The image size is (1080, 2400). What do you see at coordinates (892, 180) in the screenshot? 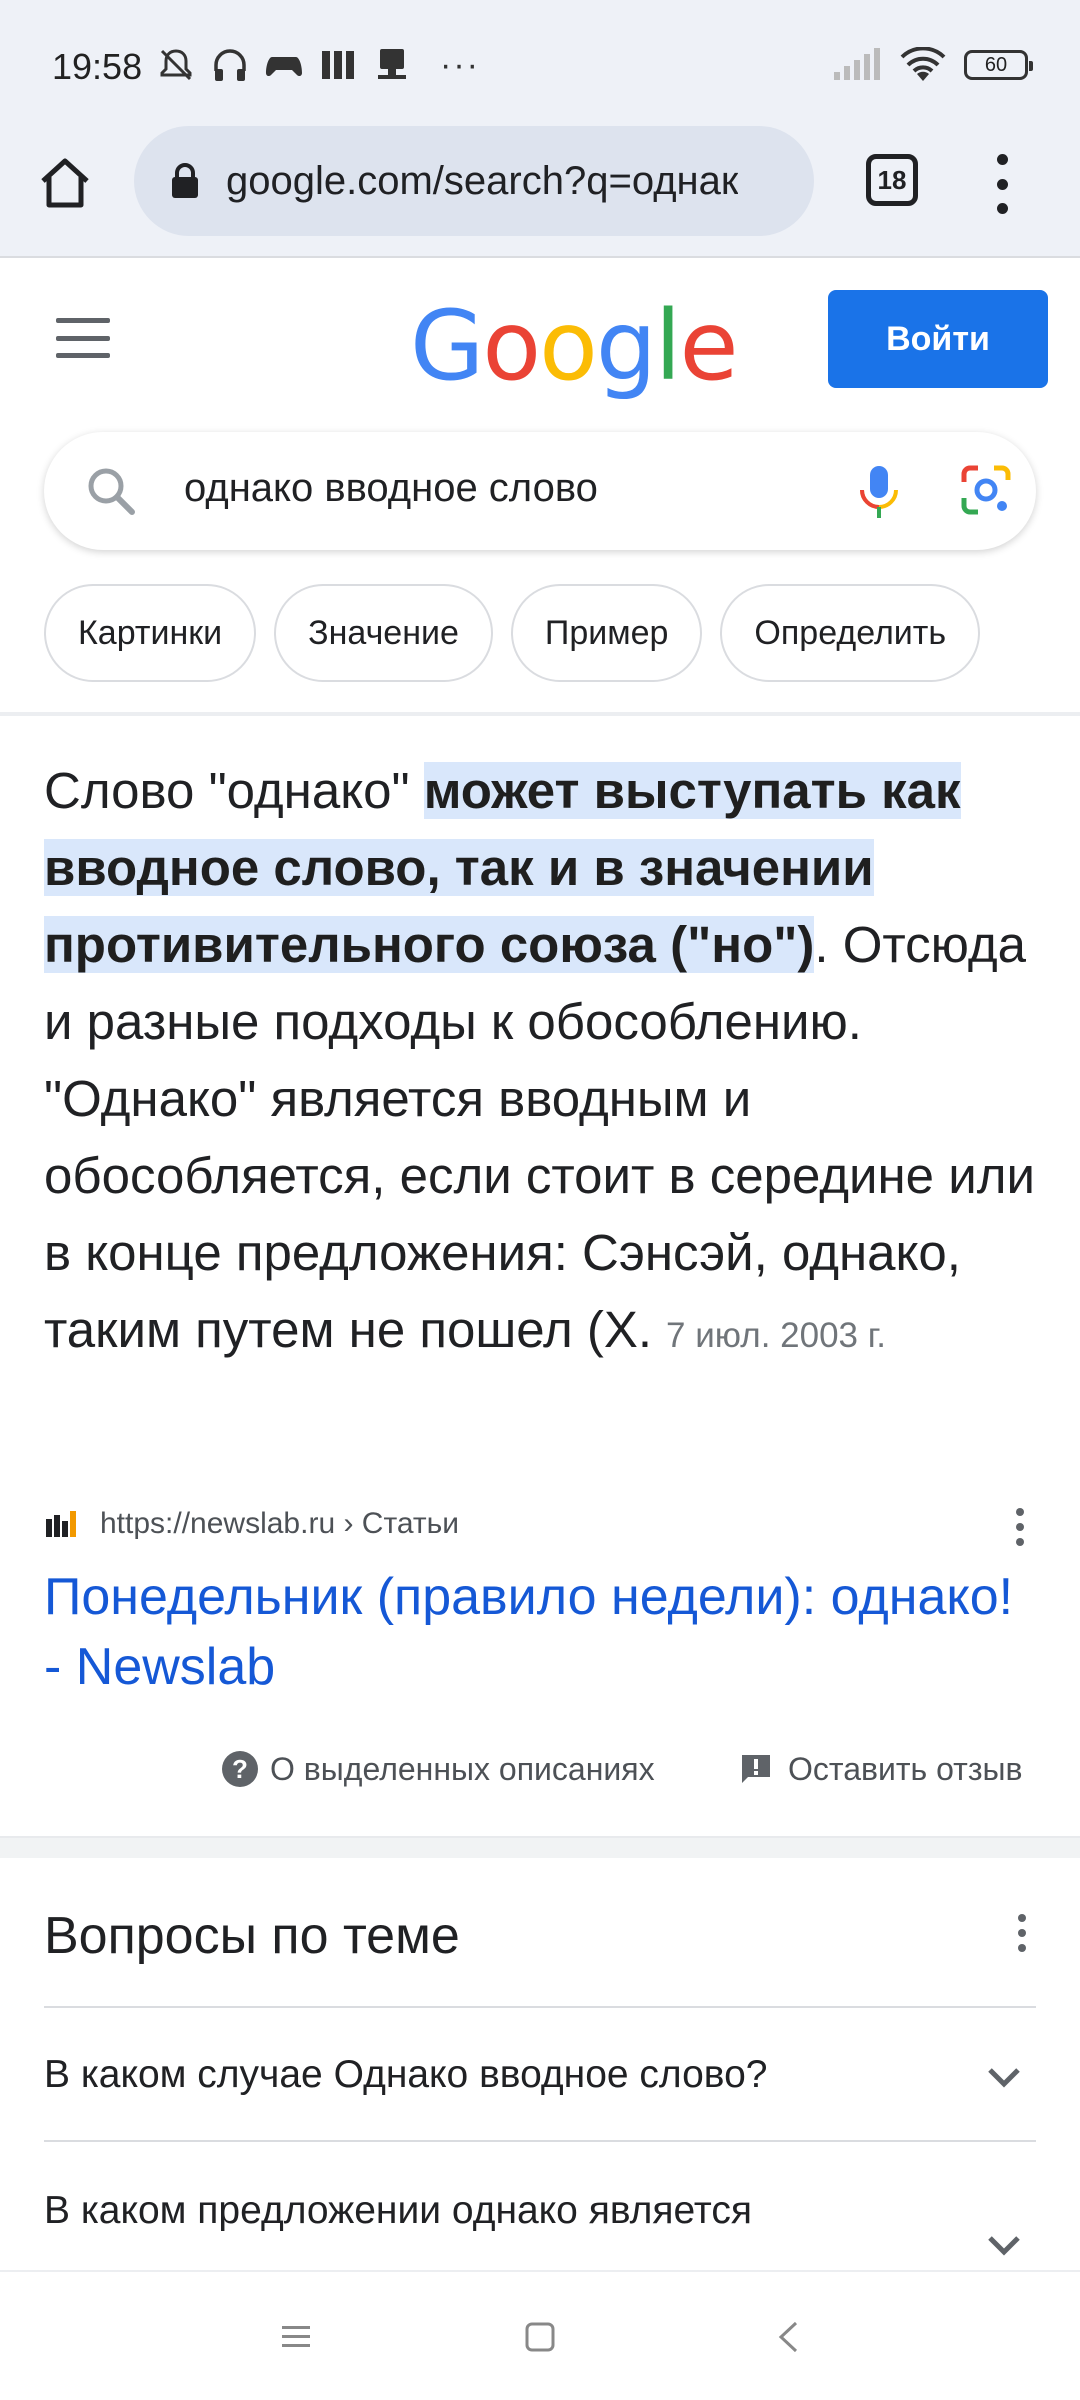
I see `tab-switcher-button: 18` at bounding box center [892, 180].